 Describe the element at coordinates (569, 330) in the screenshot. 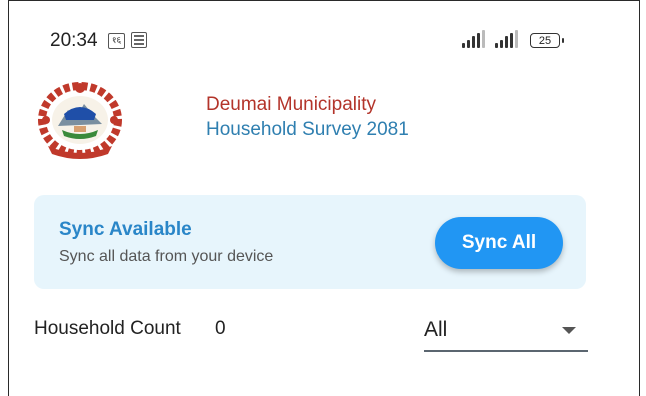

I see `dropdown-arrow-icon` at that location.